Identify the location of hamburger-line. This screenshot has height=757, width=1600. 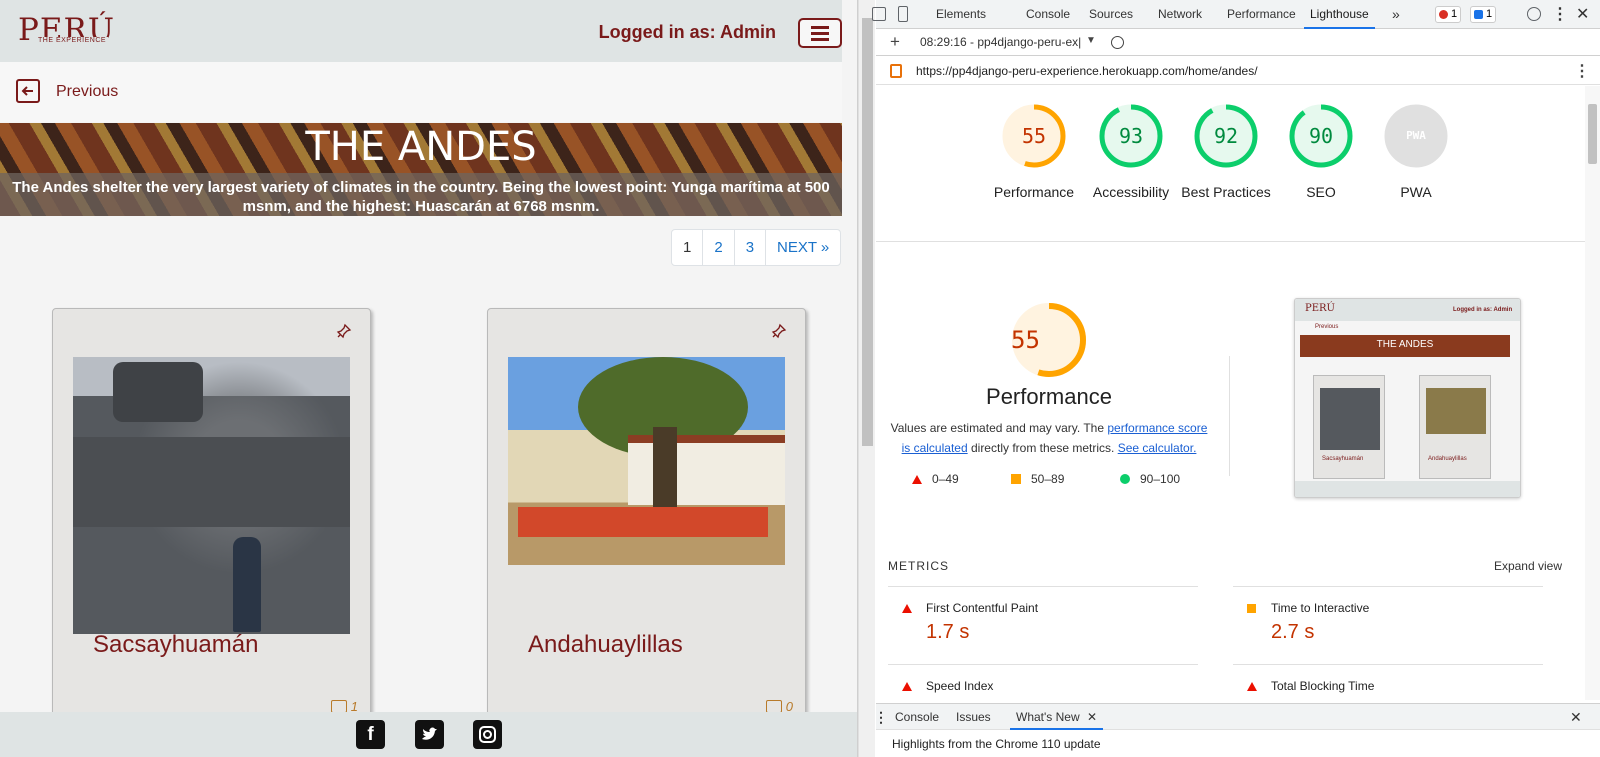
(820, 33).